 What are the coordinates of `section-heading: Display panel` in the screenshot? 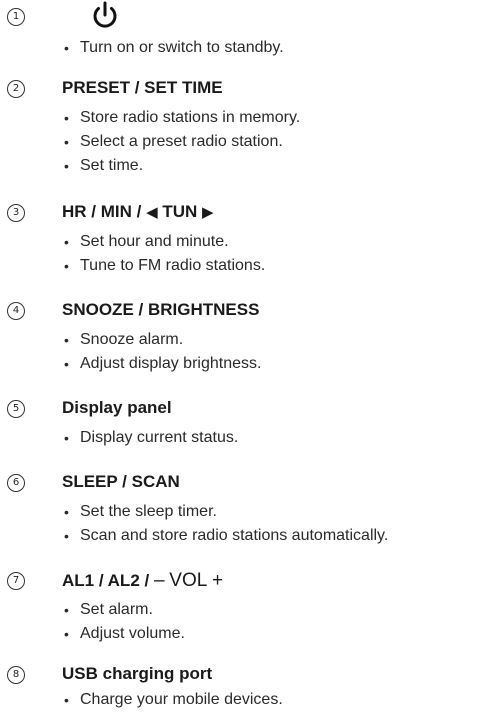 It's located at (117, 407).